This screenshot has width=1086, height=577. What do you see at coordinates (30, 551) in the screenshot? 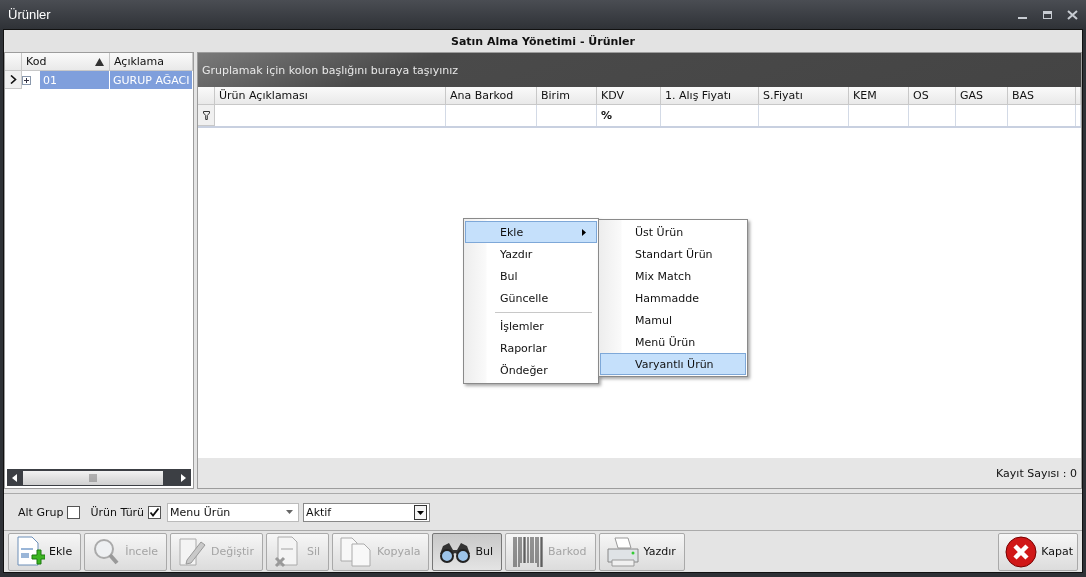
I see `new-document-icon` at bounding box center [30, 551].